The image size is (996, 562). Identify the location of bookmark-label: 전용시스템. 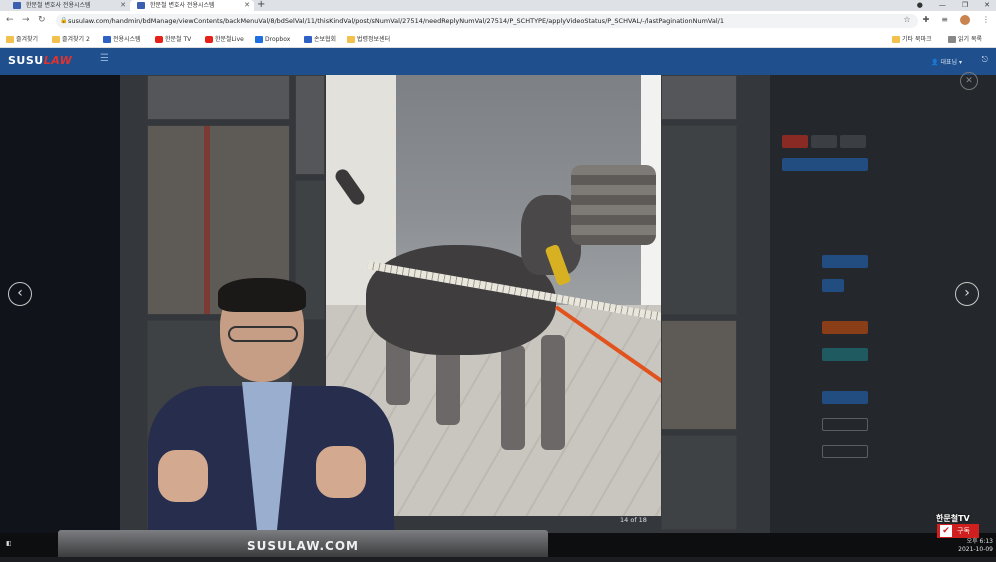
(127, 39).